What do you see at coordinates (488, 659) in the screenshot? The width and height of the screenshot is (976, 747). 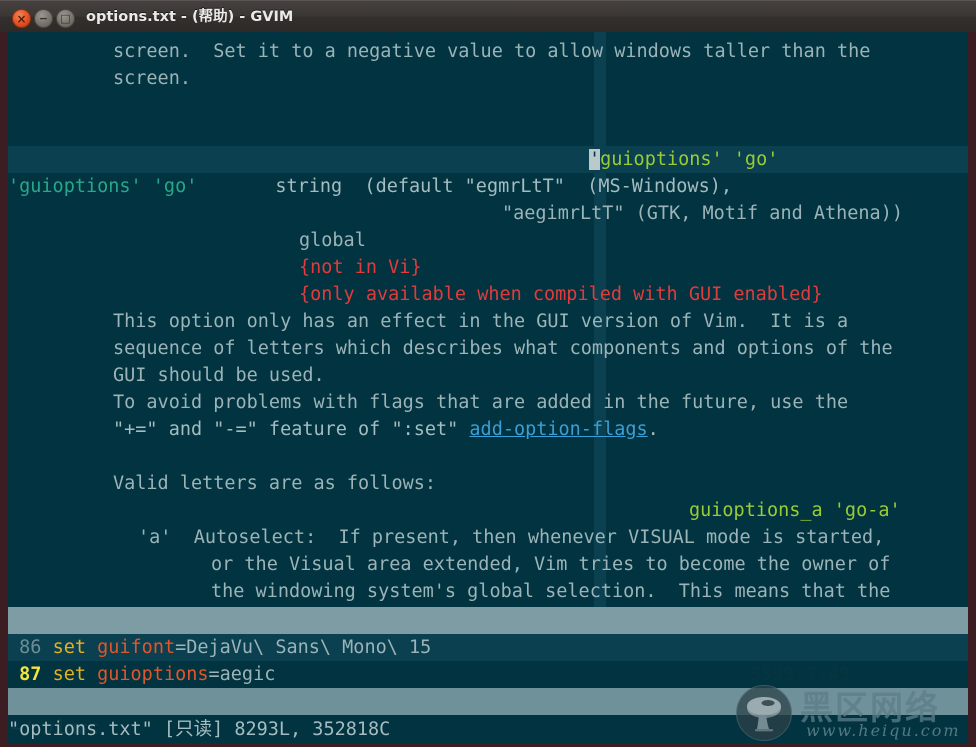 I see `statusline-options: options.txt [帮助][只读] 3599,7-49 43%` at bounding box center [488, 659].